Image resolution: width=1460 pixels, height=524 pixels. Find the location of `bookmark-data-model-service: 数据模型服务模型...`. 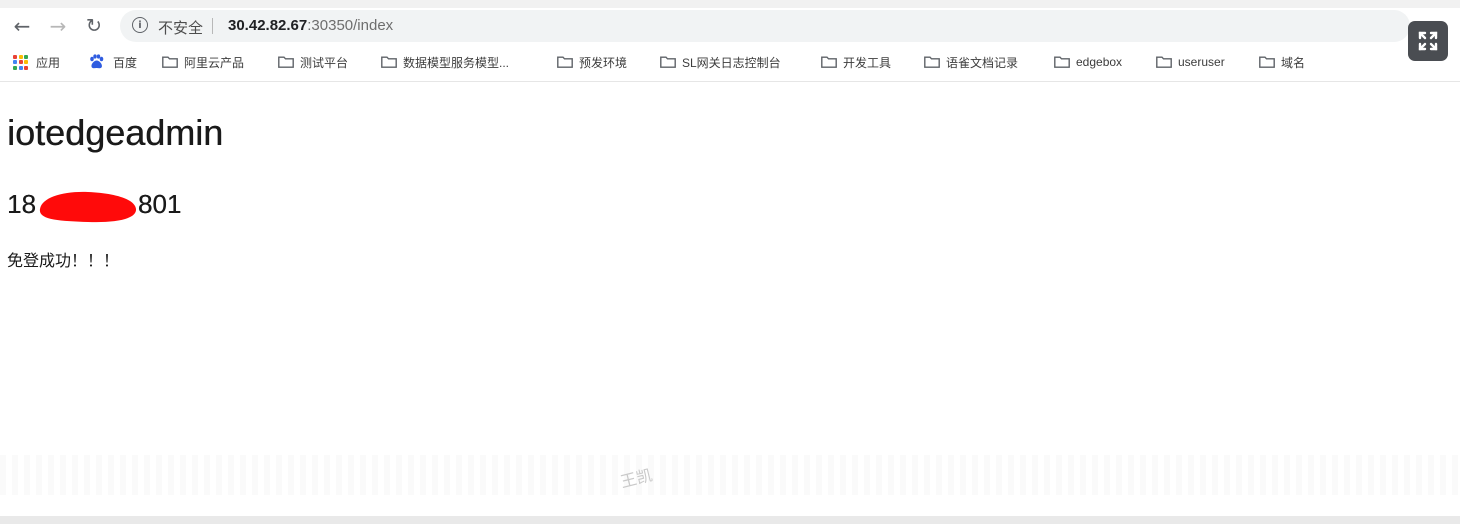

bookmark-data-model-service: 数据模型服务模型... is located at coordinates (445, 62).